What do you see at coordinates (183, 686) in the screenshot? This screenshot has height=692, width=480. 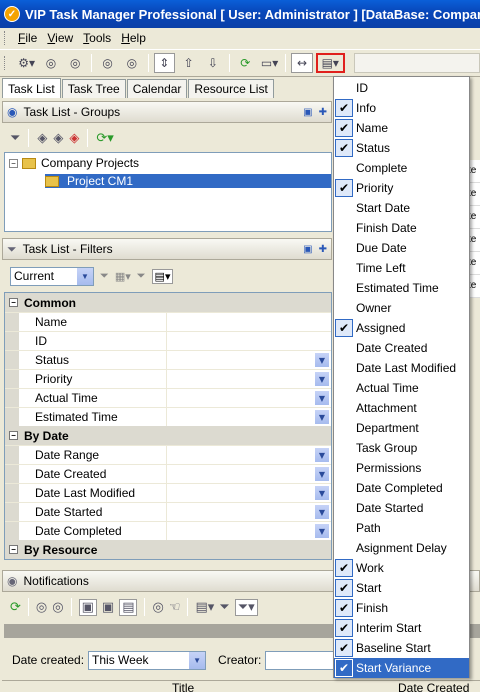 I see `column-title: Title` at bounding box center [183, 686].